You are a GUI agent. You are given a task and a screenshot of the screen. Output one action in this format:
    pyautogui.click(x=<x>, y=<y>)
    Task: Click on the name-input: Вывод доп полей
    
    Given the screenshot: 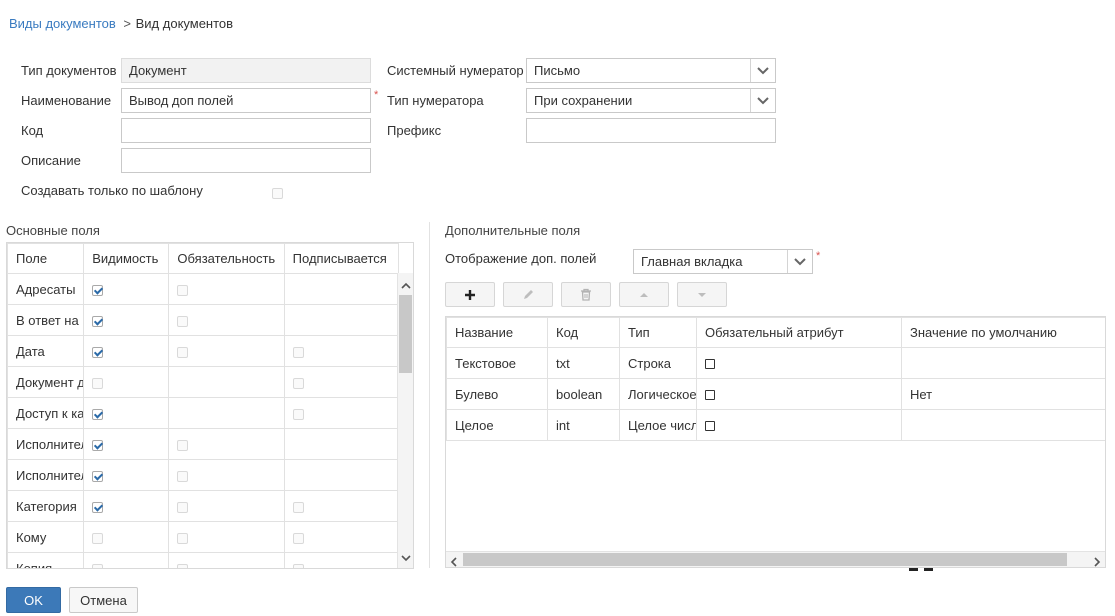 What is the action you would take?
    pyautogui.click(x=246, y=100)
    